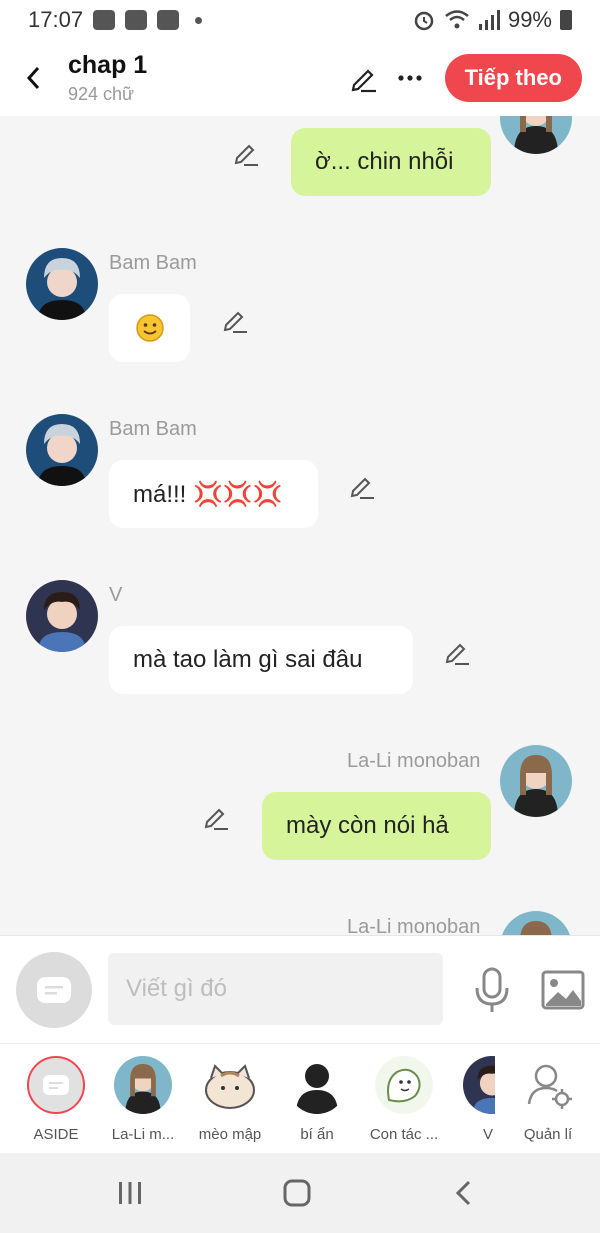 This screenshot has height=1233, width=600. What do you see at coordinates (101, 94) in the screenshot?
I see `word-count: 924 chữ` at bounding box center [101, 94].